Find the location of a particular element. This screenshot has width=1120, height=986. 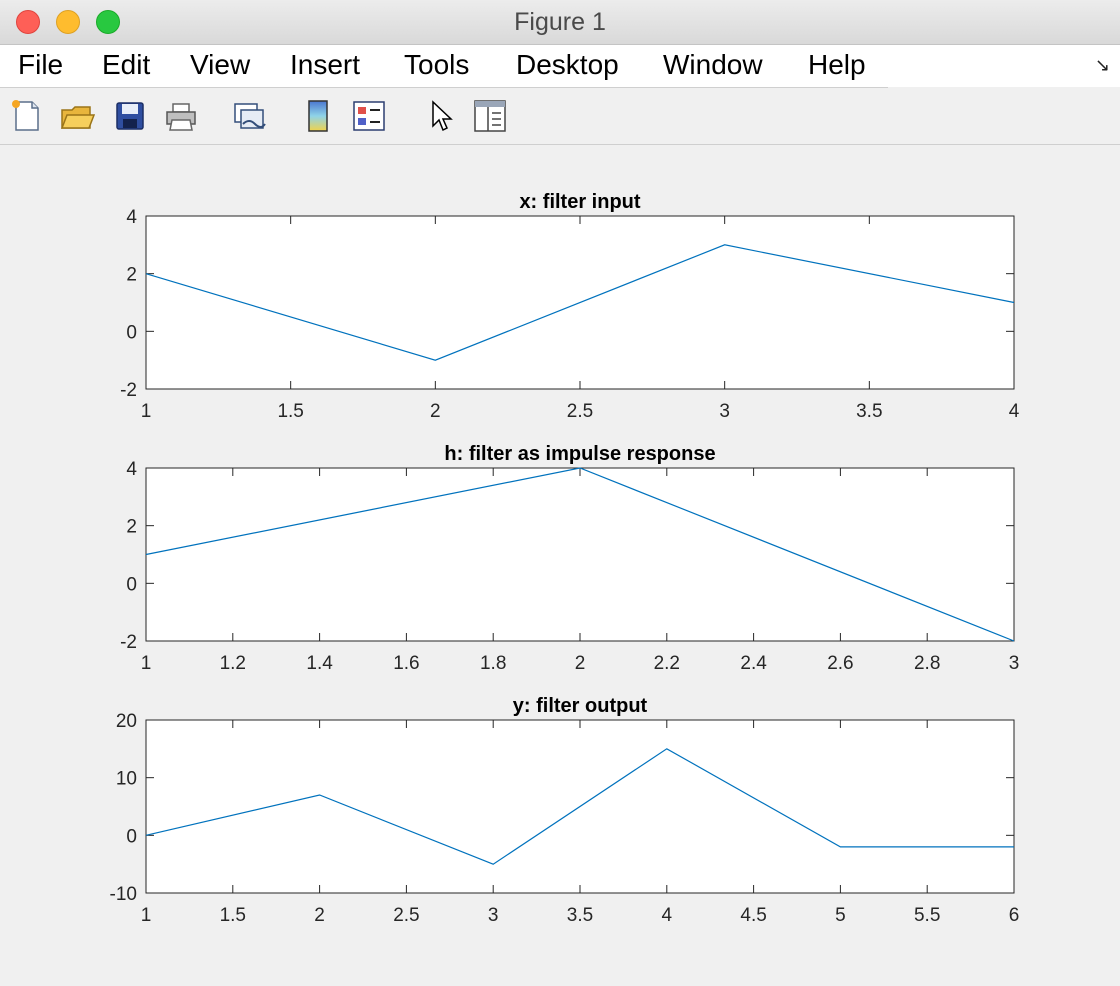

y-tick-label: 10 is located at coordinates (126, 779).